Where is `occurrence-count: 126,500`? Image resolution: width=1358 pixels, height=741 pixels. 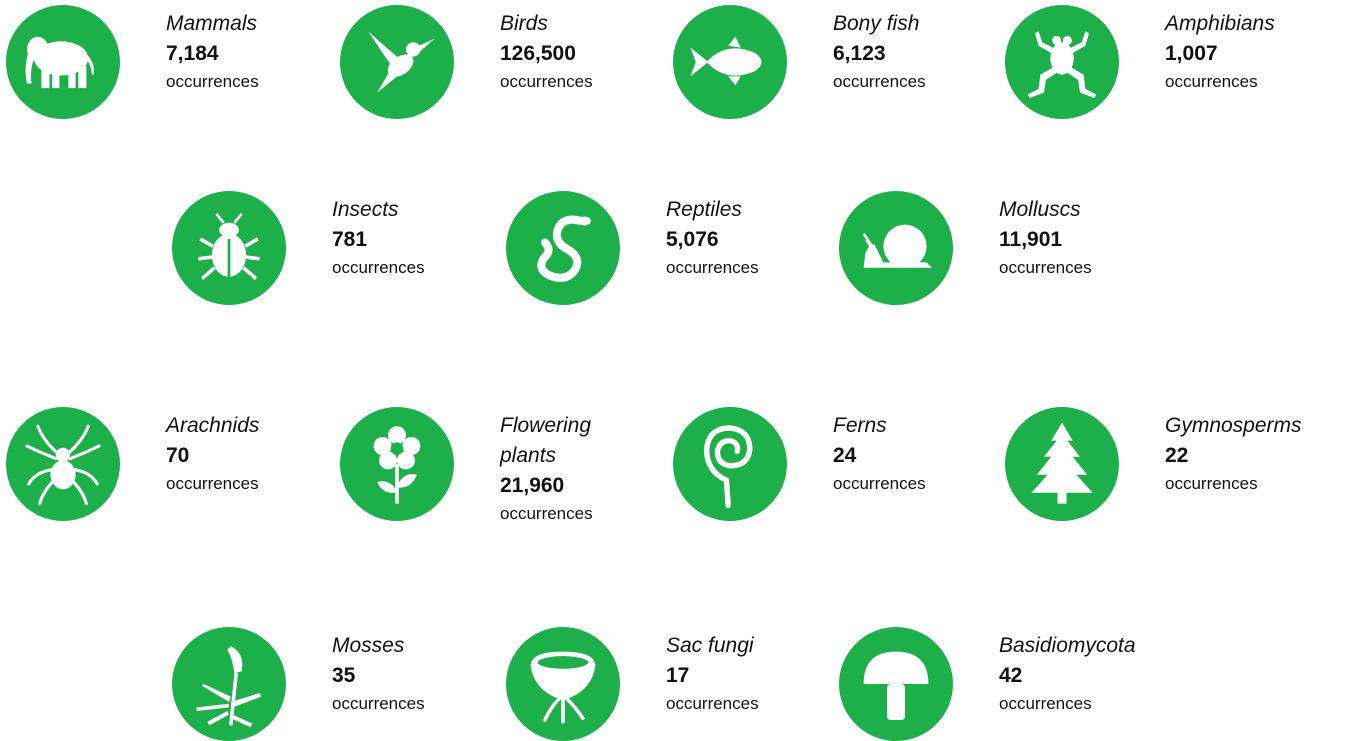
occurrence-count: 126,500 is located at coordinates (538, 53).